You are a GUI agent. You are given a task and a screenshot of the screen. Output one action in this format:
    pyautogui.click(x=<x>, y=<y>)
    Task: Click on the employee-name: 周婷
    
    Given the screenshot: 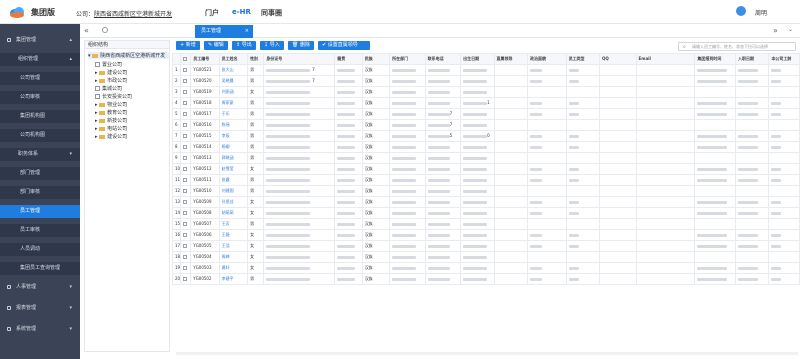 What is the action you would take?
    pyautogui.click(x=233, y=257)
    